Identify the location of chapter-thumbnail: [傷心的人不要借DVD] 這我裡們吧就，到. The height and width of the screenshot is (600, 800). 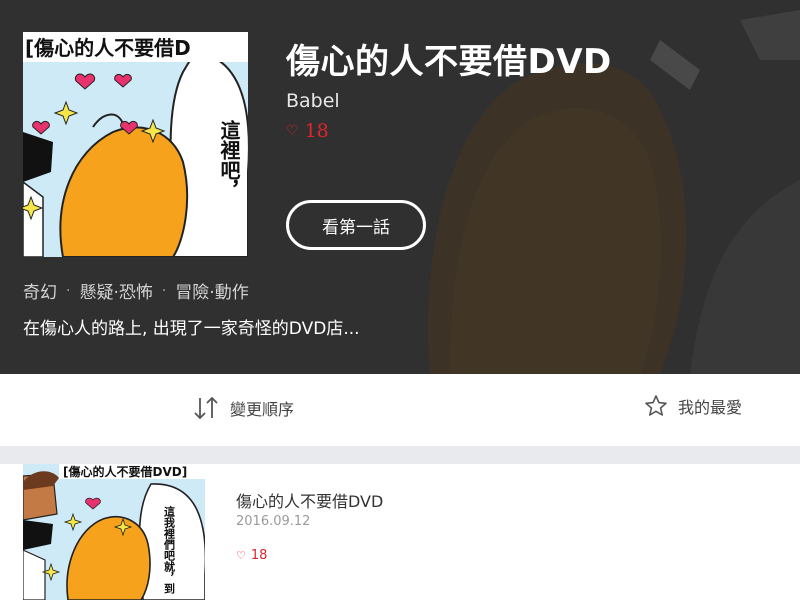
(114, 532).